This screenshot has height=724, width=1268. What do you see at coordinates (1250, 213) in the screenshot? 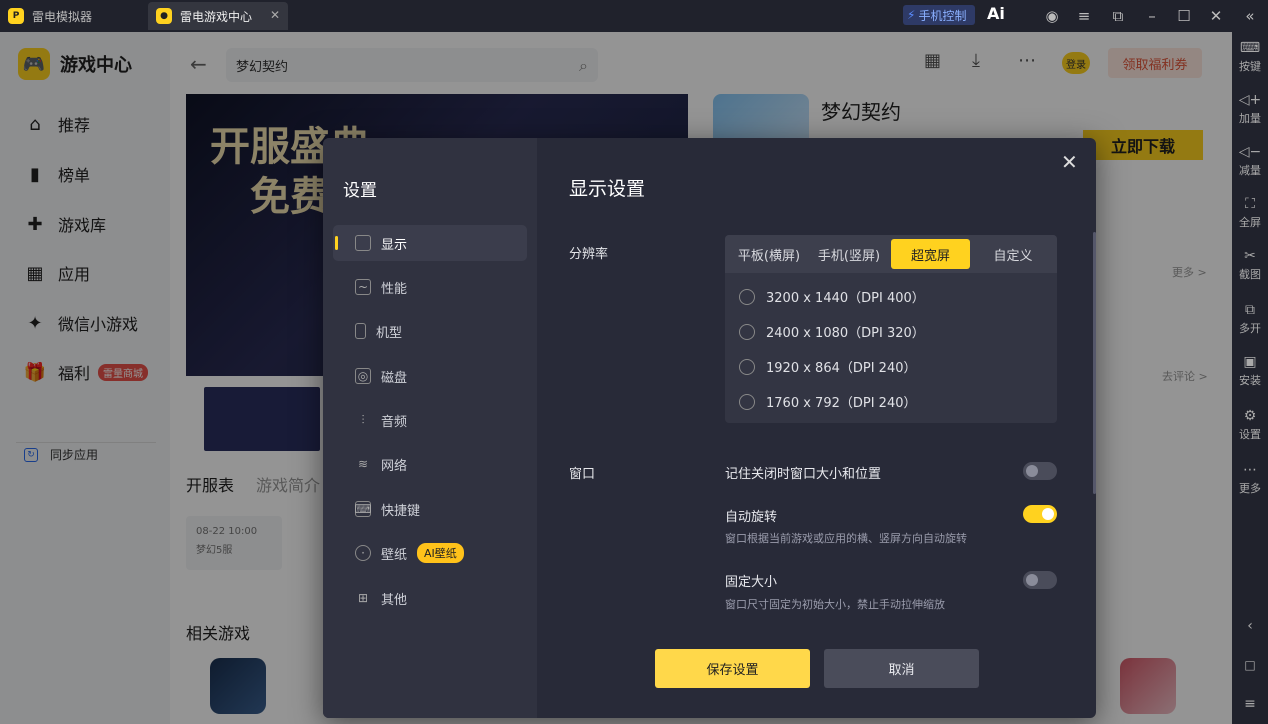
I see `toolbar-fullscreen: ⛶ 全屏` at bounding box center [1250, 213].